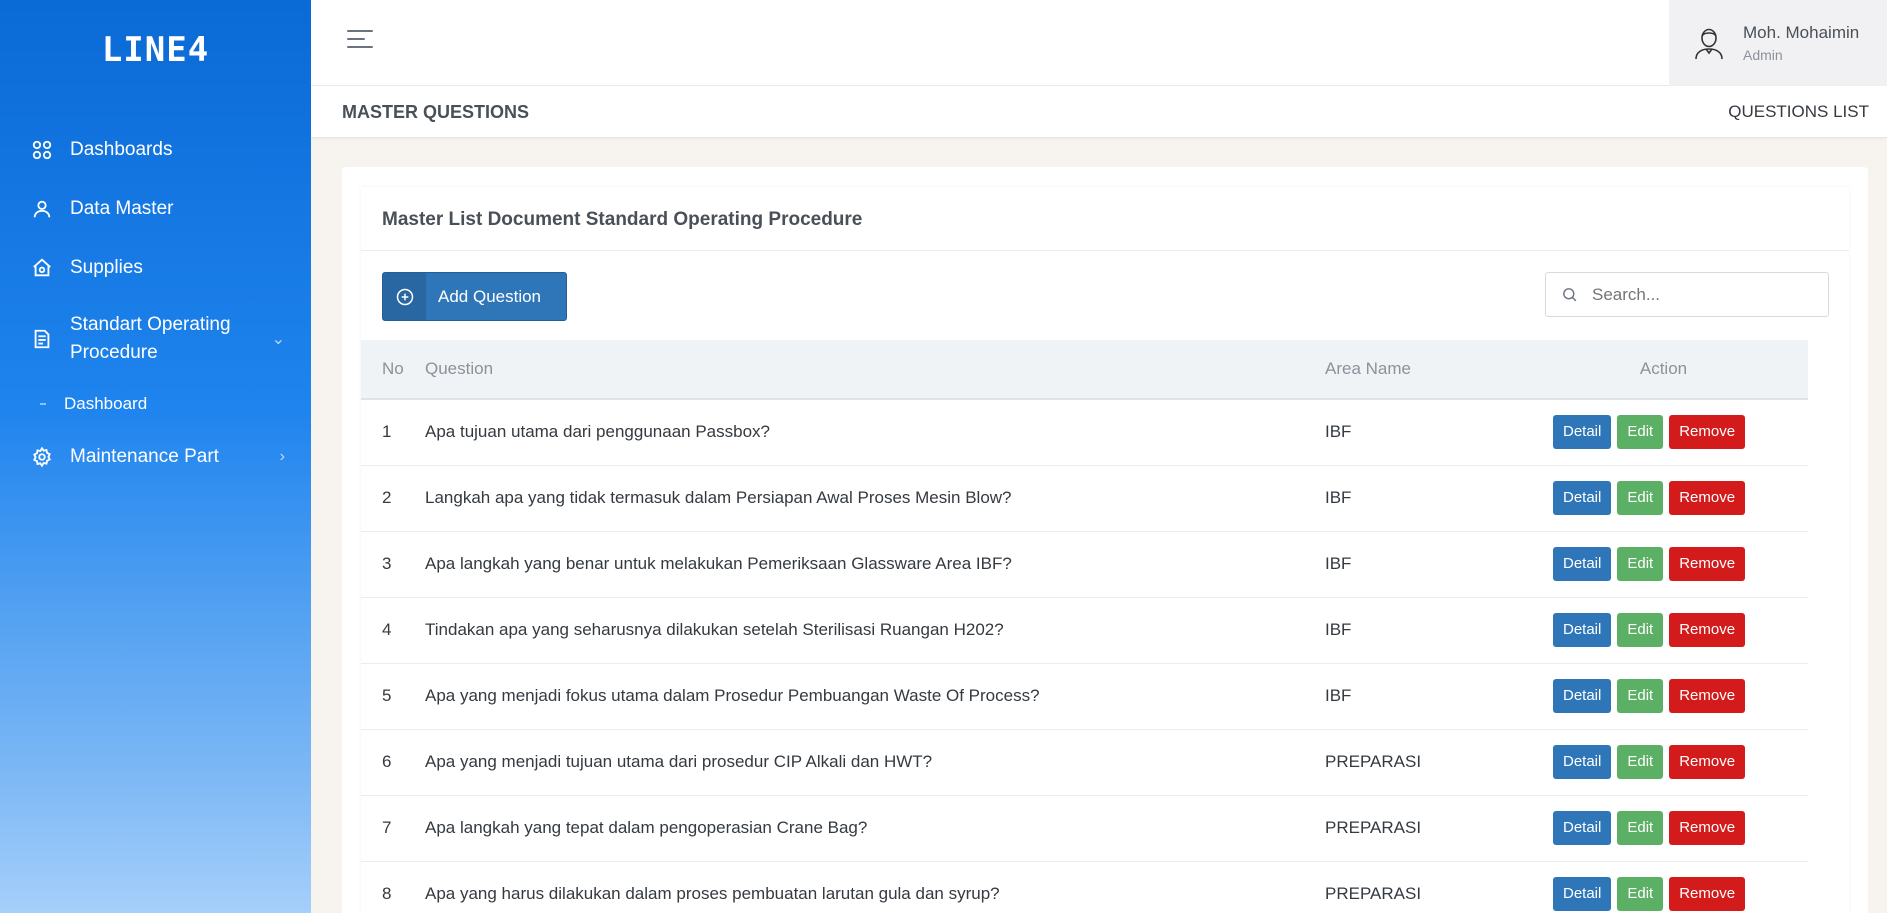 This screenshot has height=913, width=1887. Describe the element at coordinates (42, 268) in the screenshot. I see `store-icon` at that location.